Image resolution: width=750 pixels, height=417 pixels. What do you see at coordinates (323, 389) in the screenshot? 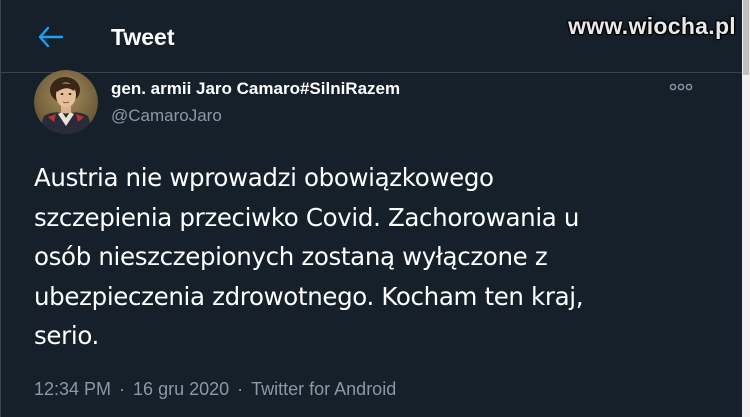
I see `tweet-source: Twitter for Android` at bounding box center [323, 389].